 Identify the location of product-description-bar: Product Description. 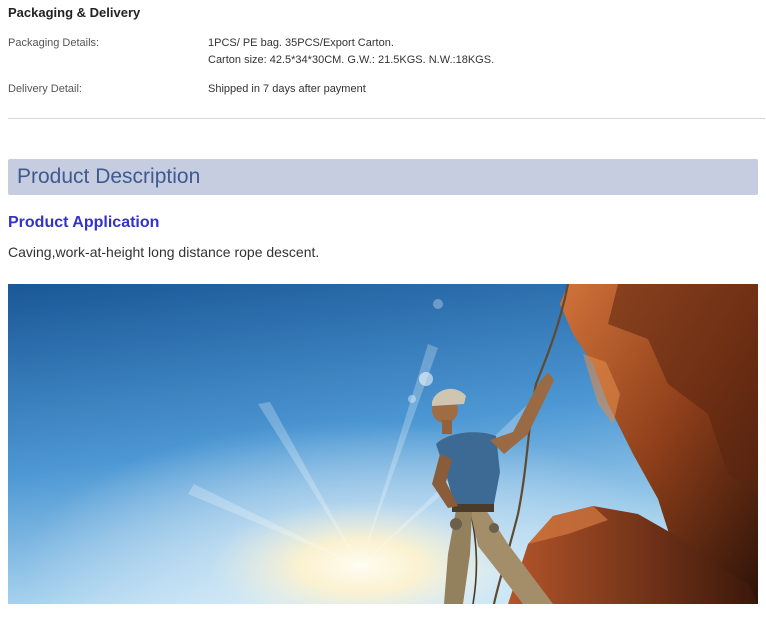
(383, 177).